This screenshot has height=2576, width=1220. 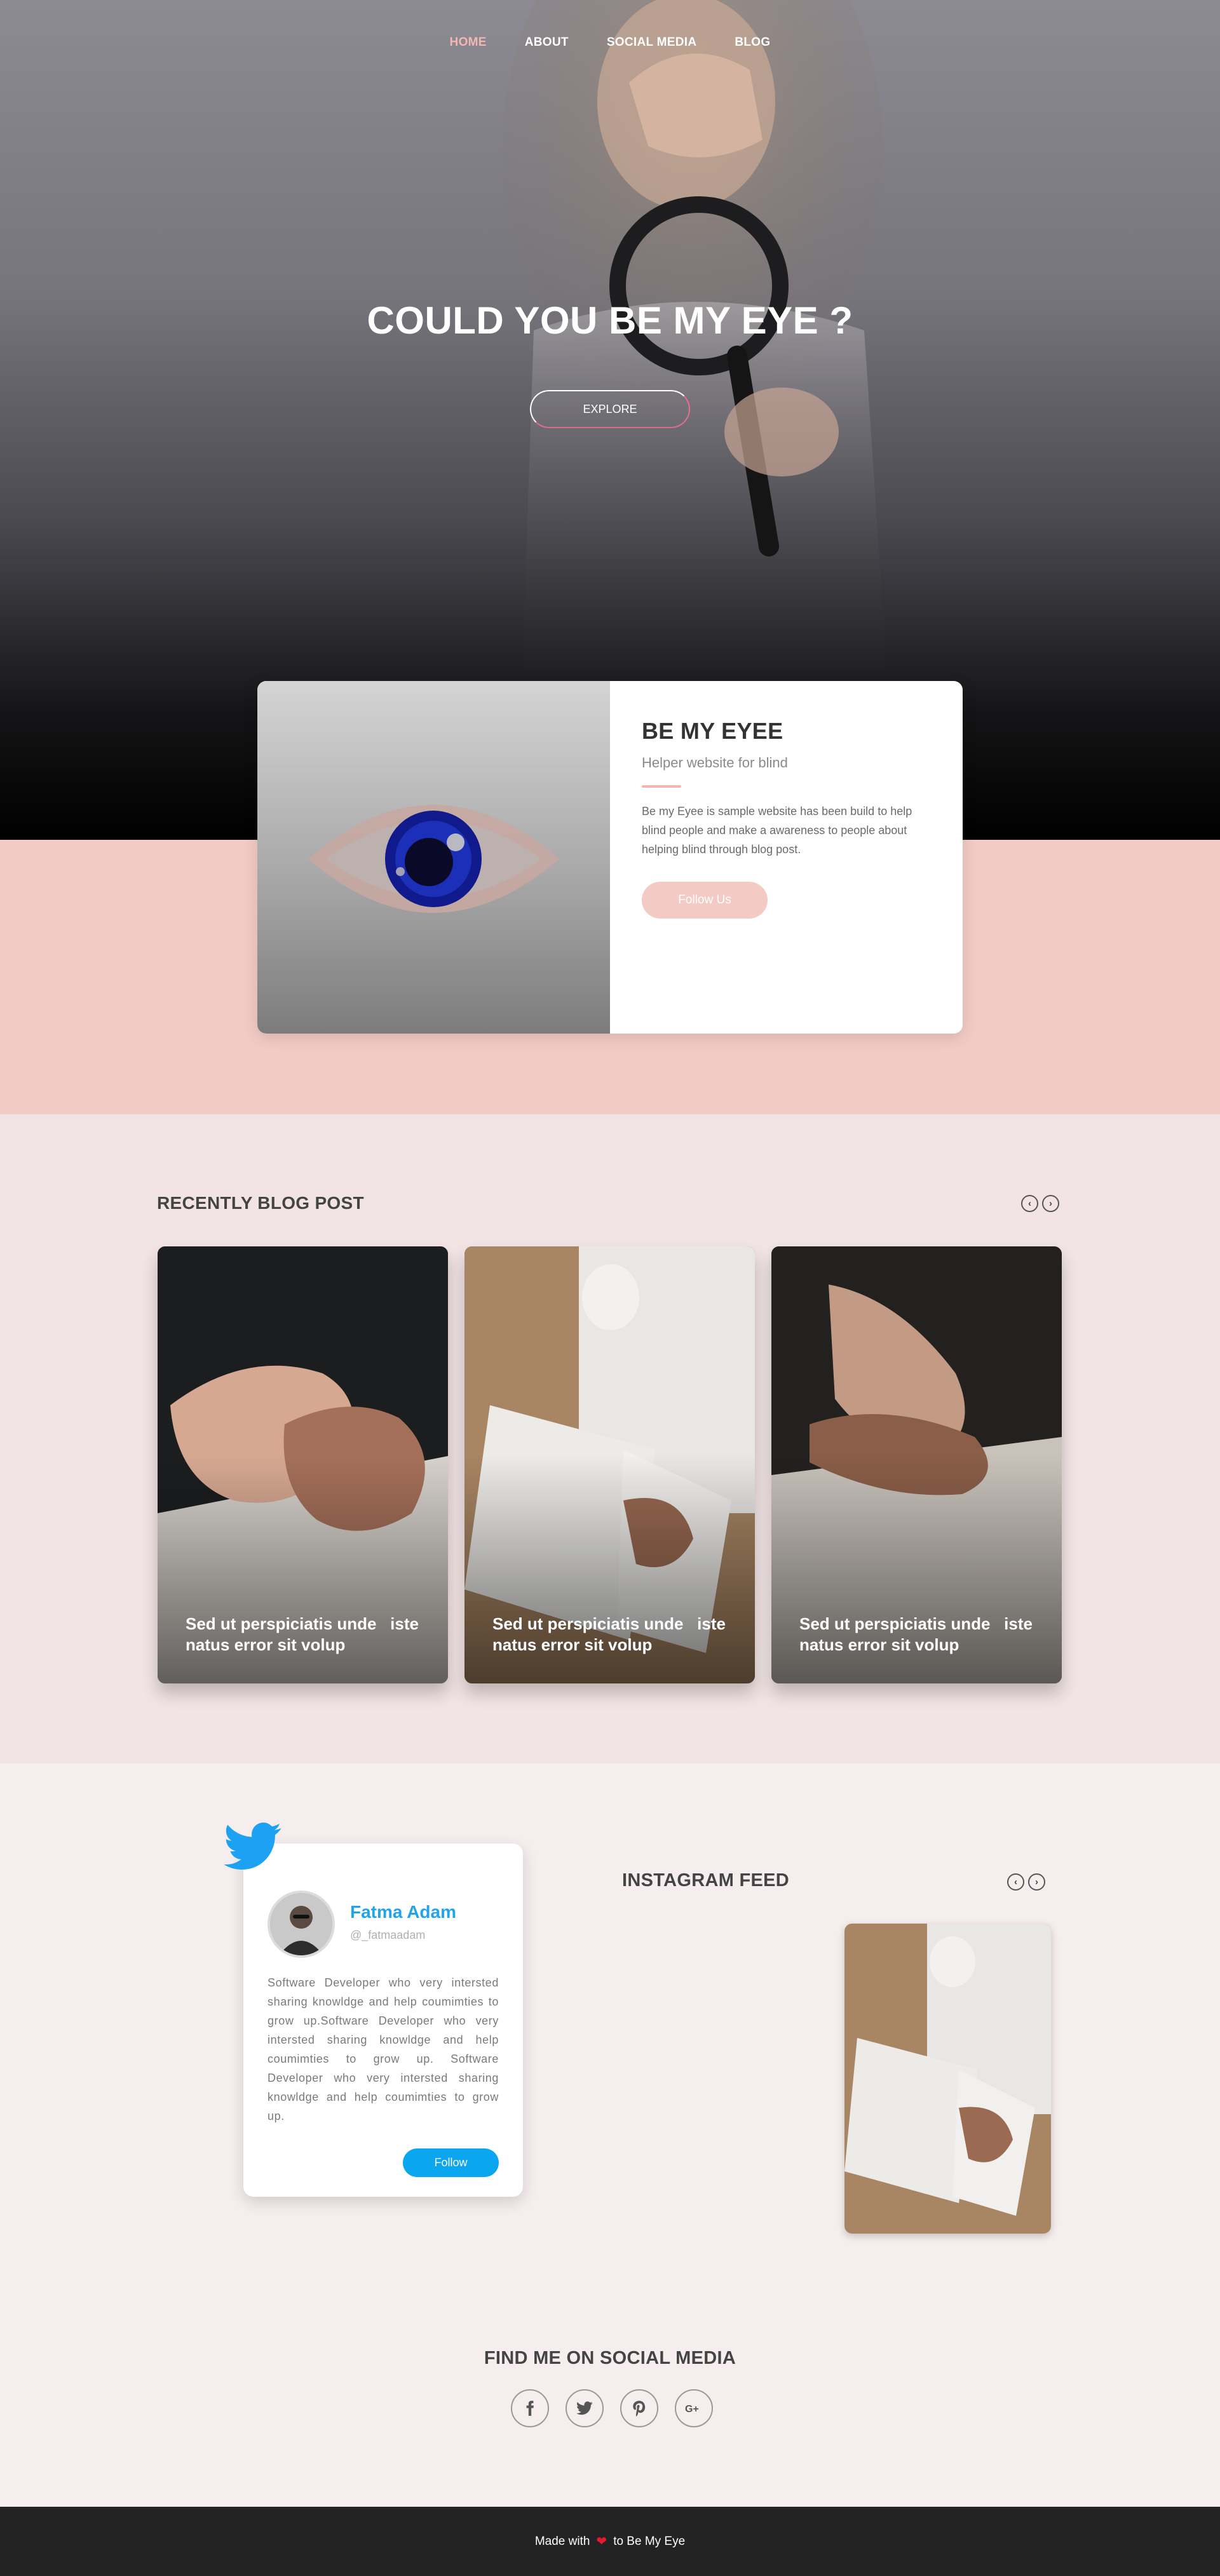 What do you see at coordinates (1036, 1882) in the screenshot?
I see `instagram-next-button: ›` at bounding box center [1036, 1882].